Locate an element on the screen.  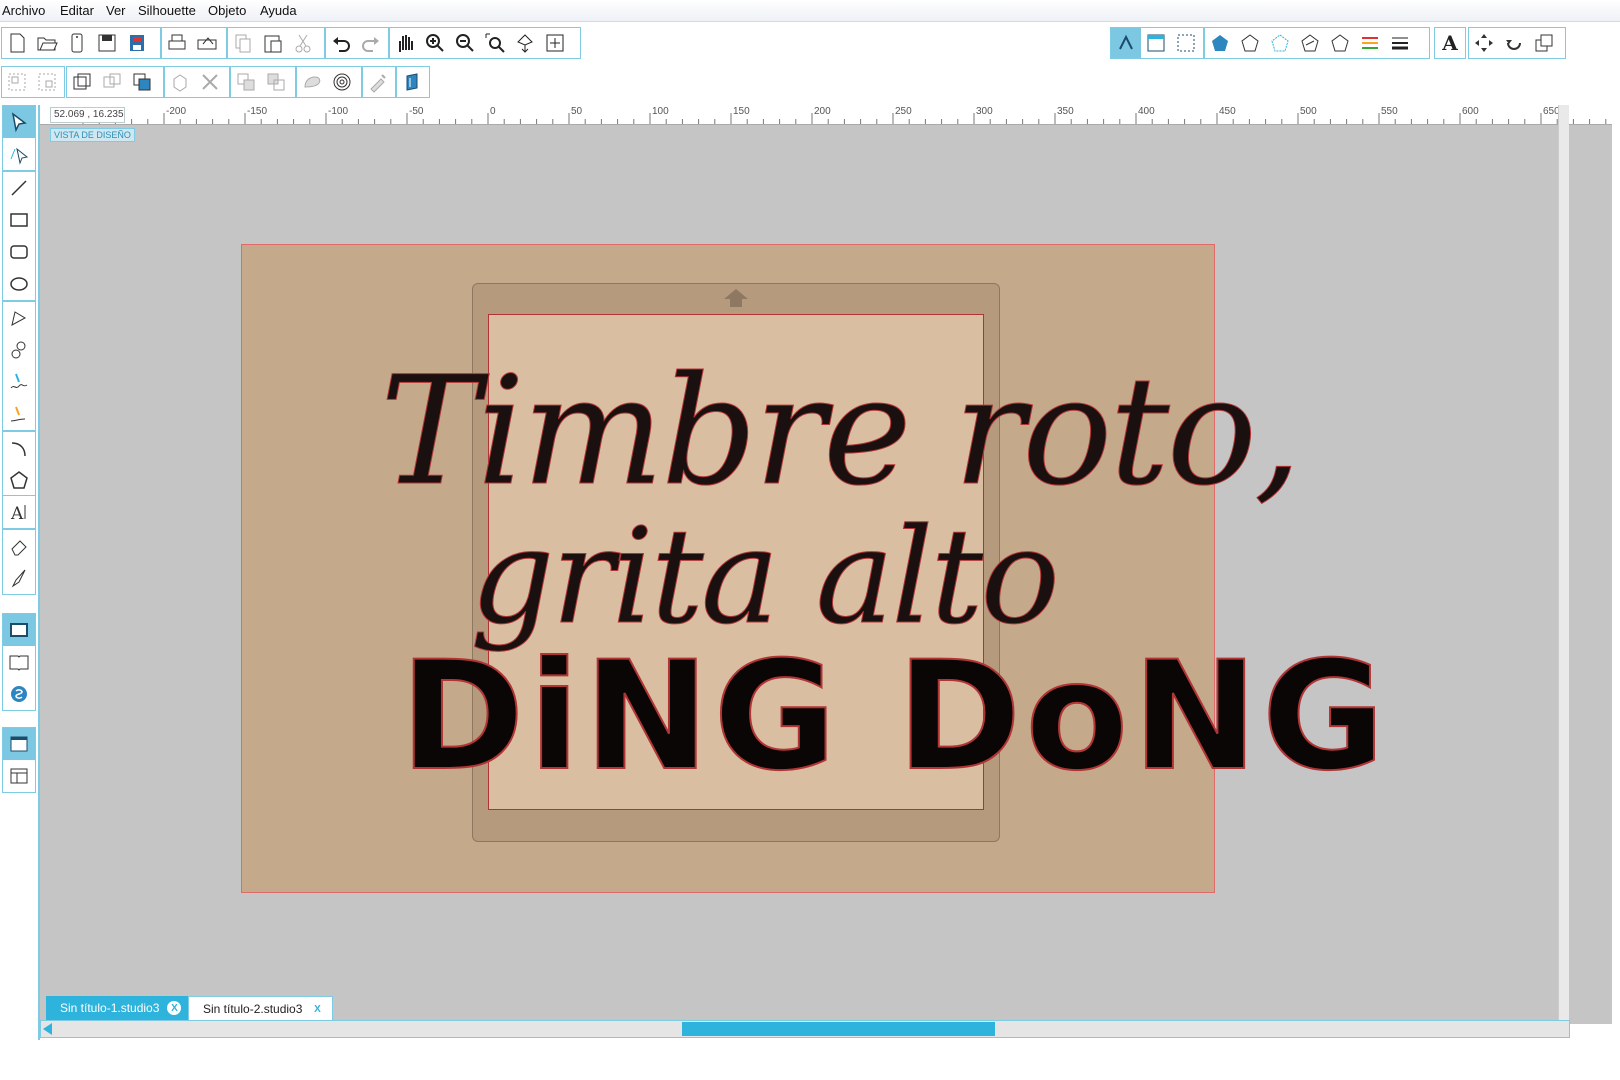
vertical-ruler is located at coordinates (39, 572).